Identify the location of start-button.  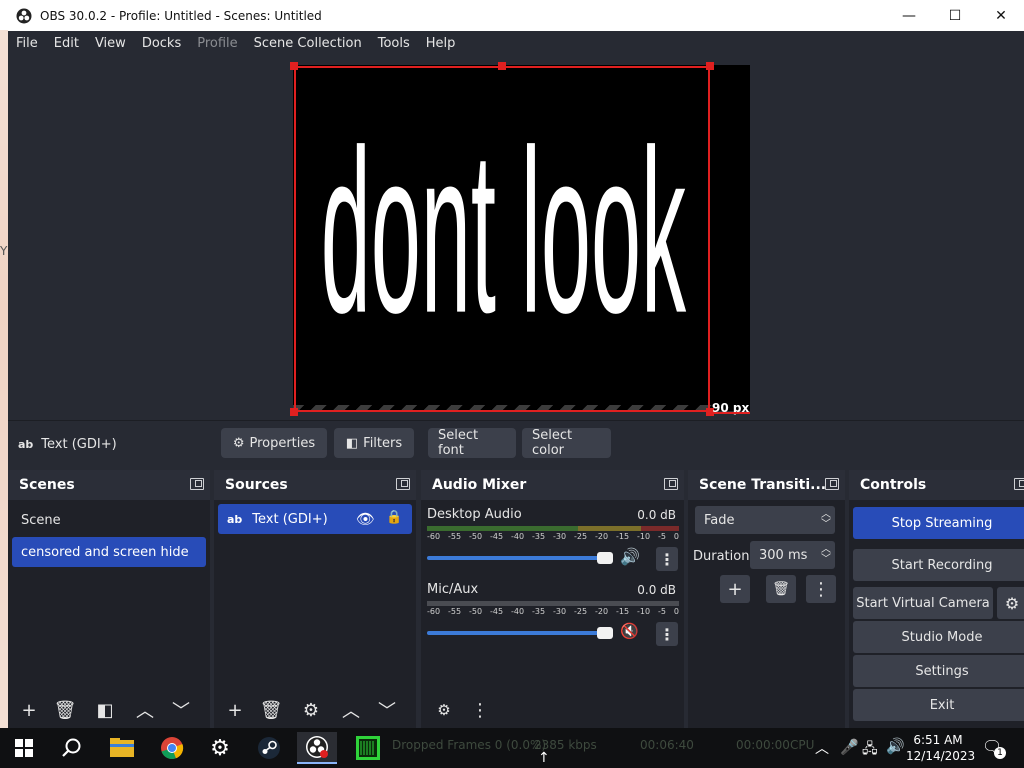
(24, 748).